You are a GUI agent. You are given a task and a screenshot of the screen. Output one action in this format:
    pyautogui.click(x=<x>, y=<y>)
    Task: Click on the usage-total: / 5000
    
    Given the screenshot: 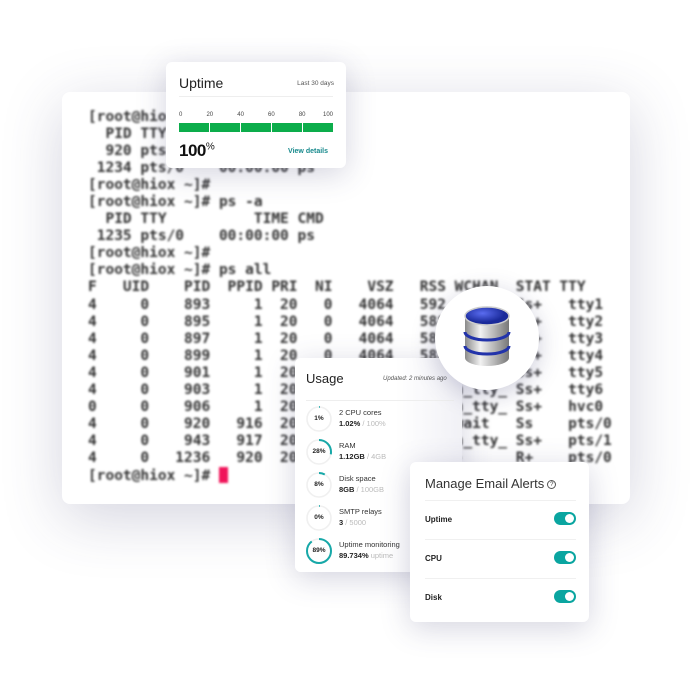 What is the action you would take?
    pyautogui.click(x=355, y=522)
    